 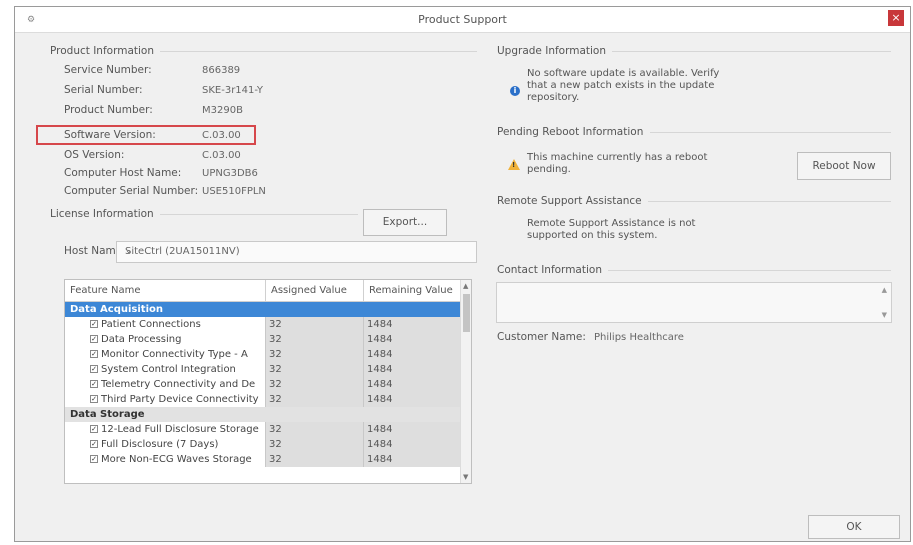 What do you see at coordinates (103, 90) in the screenshot?
I see `serial-number-label: Serial Number:` at bounding box center [103, 90].